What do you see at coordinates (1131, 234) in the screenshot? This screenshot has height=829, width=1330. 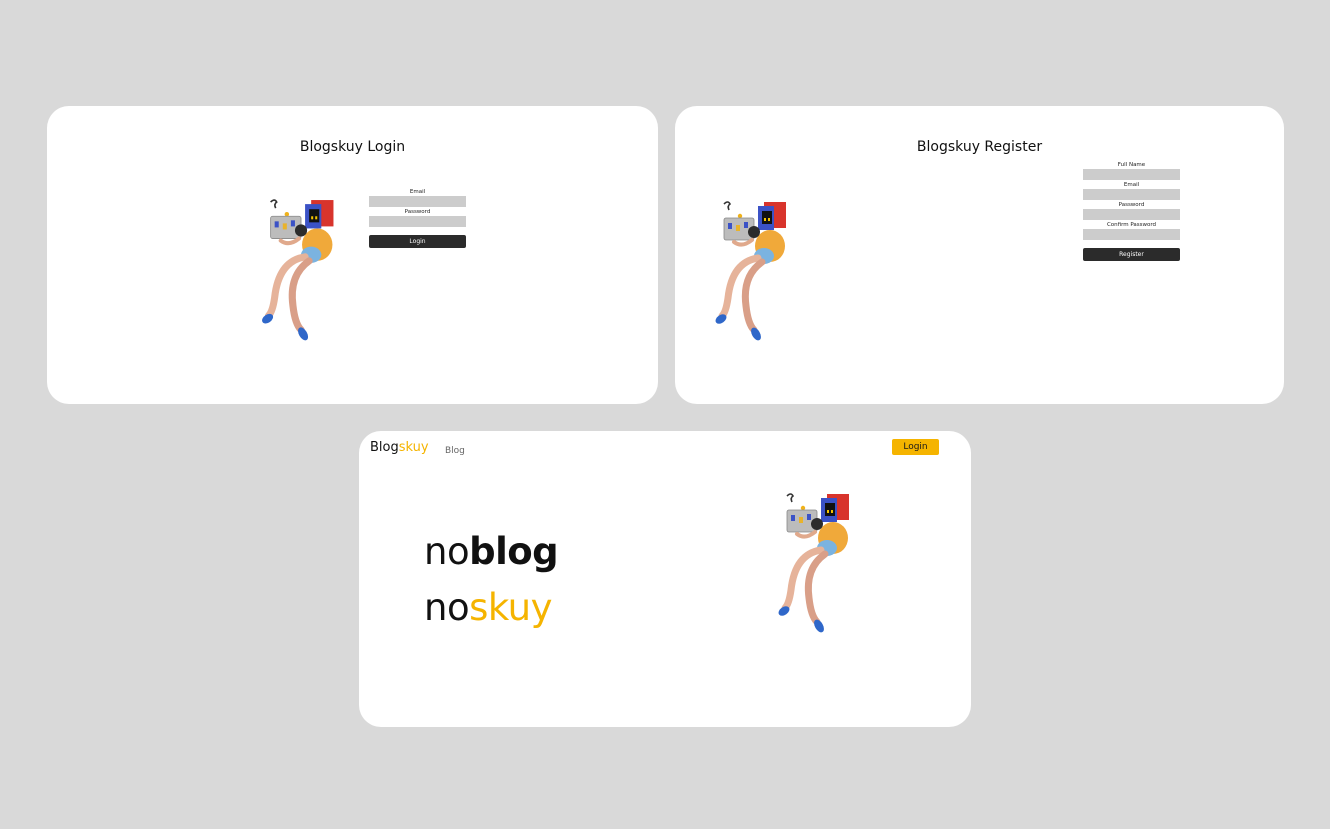 I see `register-confirm-password-field` at bounding box center [1131, 234].